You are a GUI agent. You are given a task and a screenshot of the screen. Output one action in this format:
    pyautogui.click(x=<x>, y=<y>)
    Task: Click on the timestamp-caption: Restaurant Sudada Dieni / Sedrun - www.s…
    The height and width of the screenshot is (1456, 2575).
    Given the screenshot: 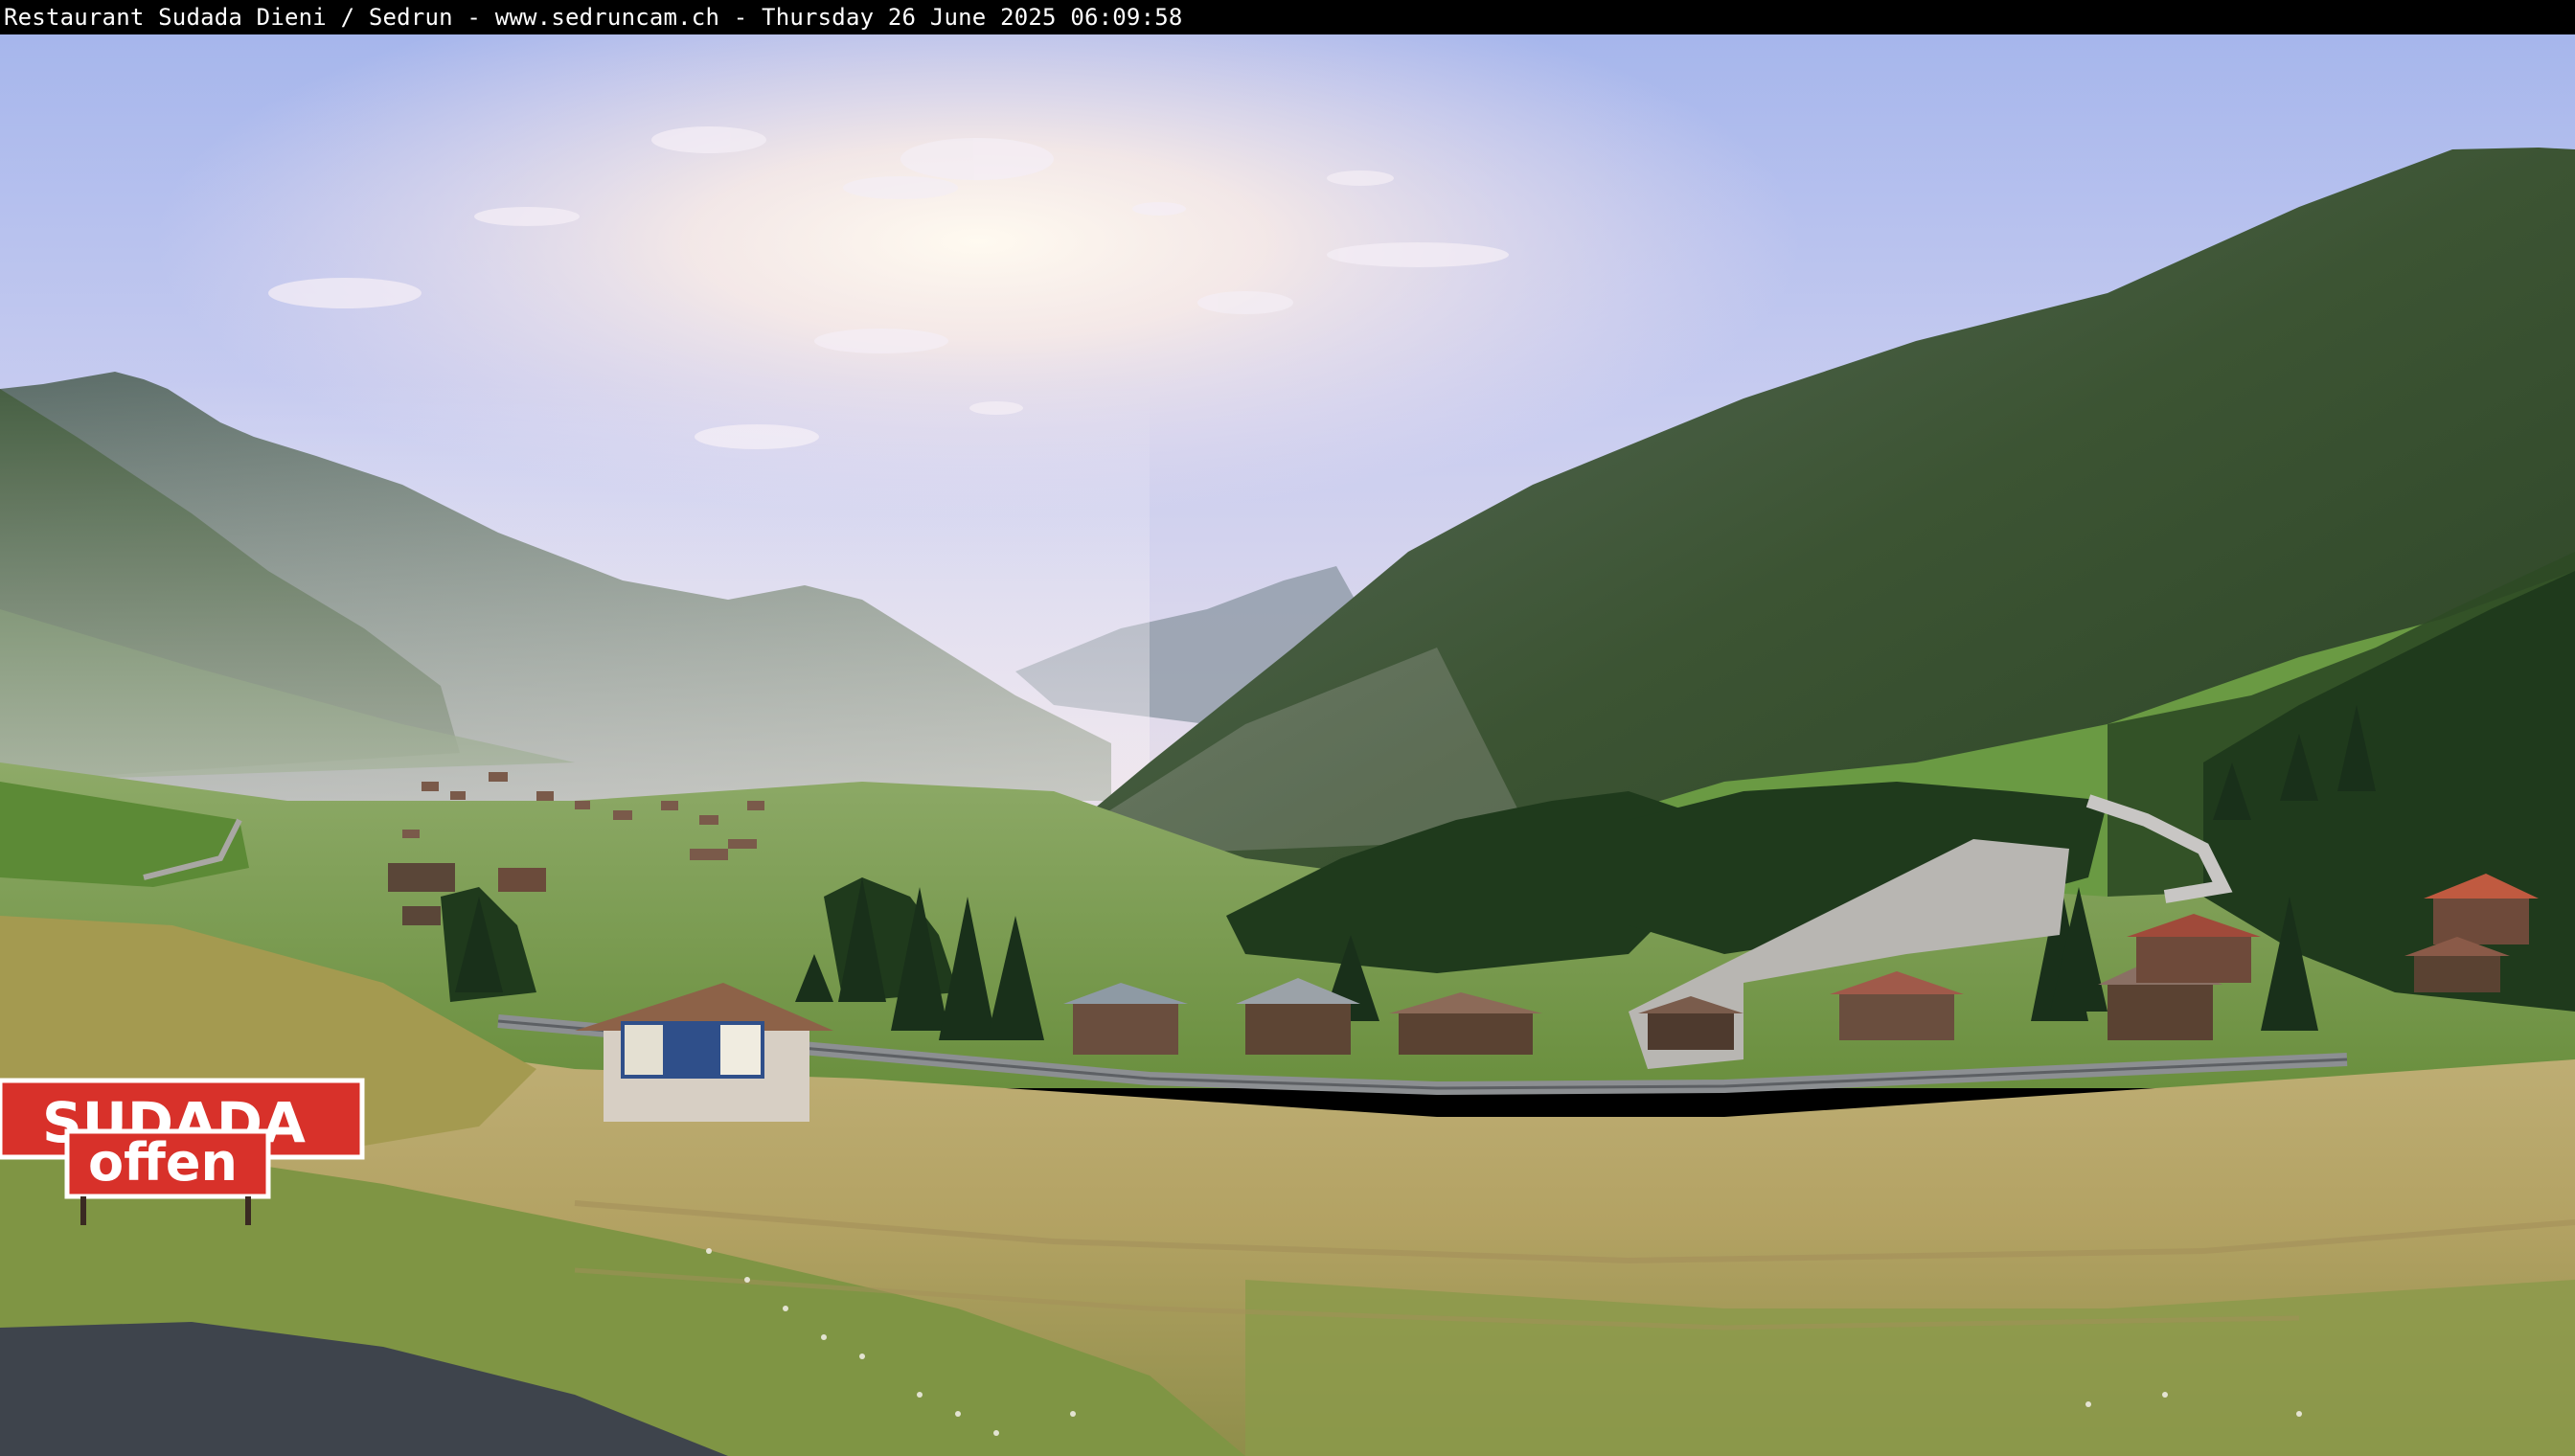 What is the action you would take?
    pyautogui.click(x=593, y=17)
    